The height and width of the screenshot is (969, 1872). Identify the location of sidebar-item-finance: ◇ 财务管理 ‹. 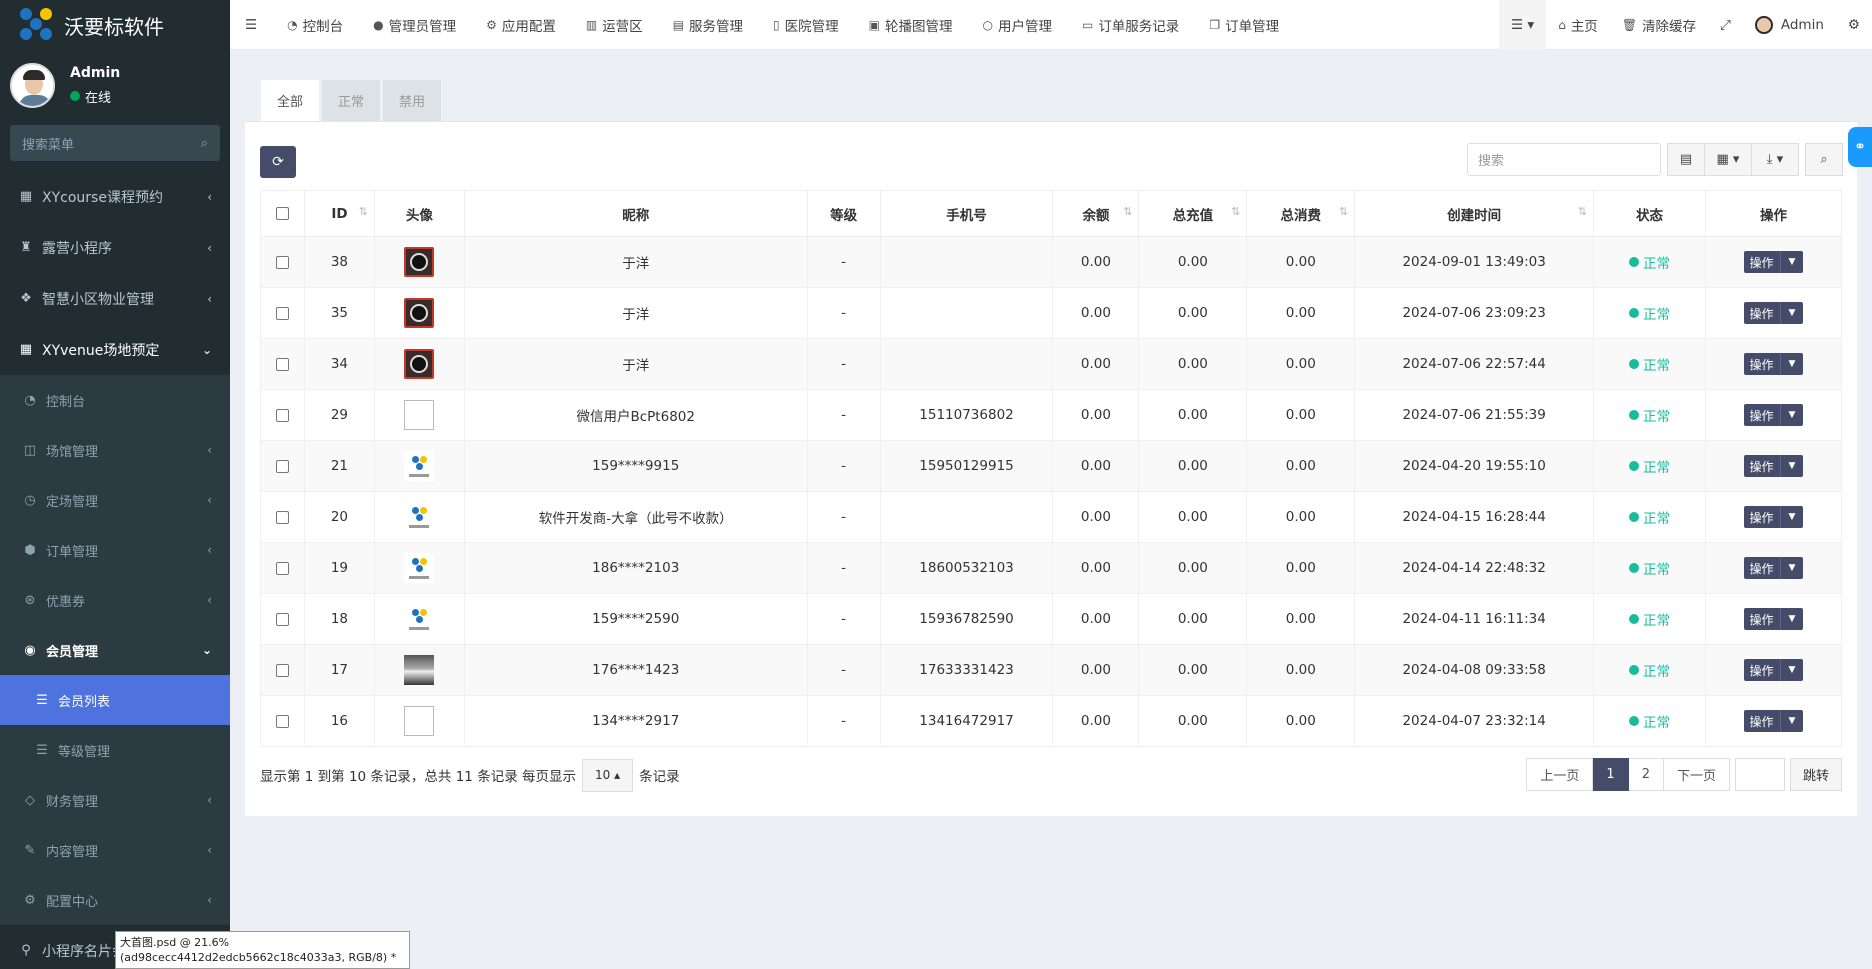
(115, 800).